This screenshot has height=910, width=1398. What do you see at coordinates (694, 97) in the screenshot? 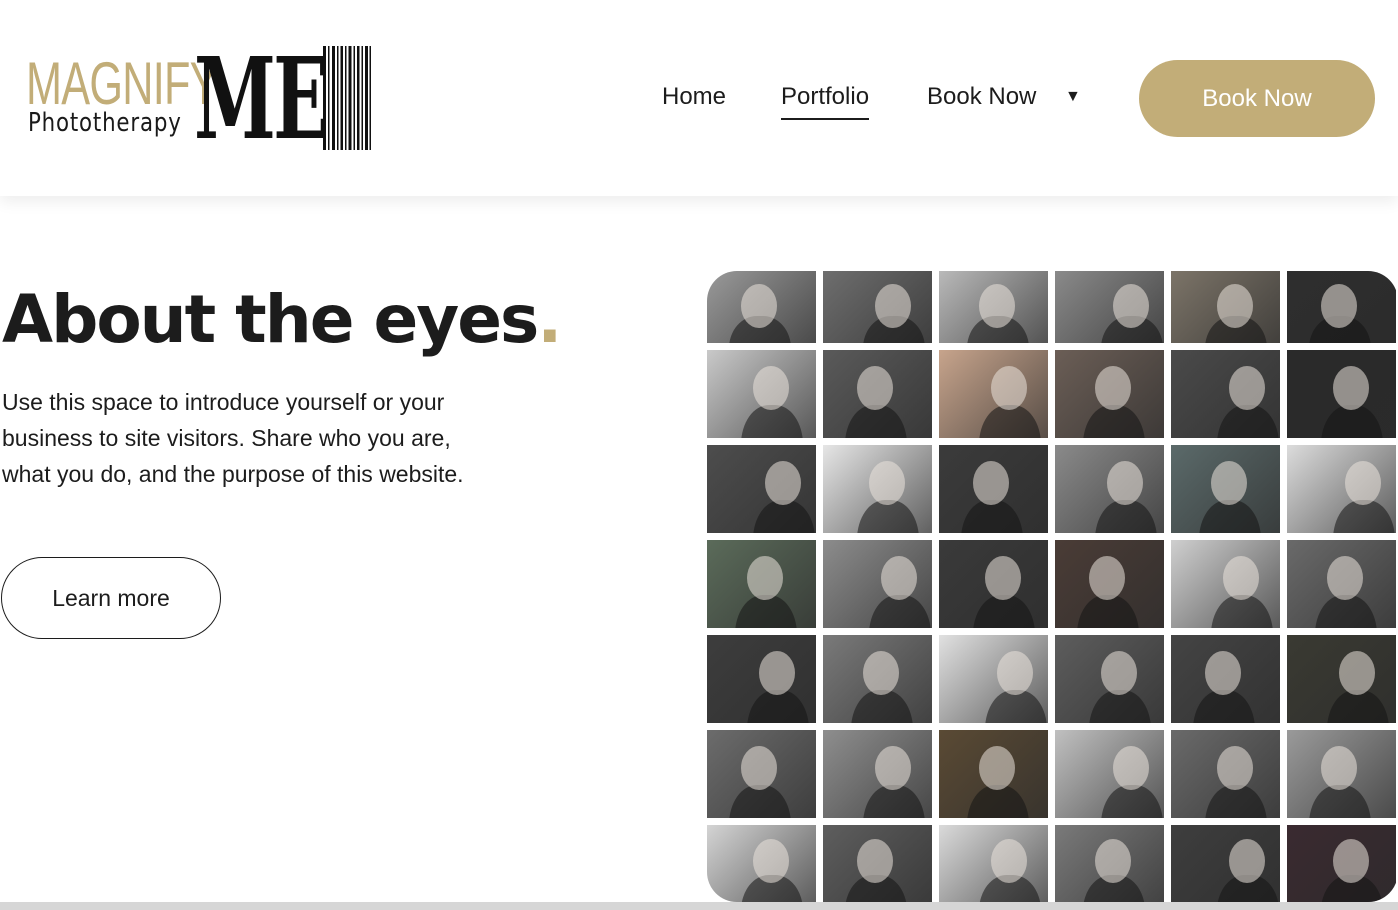
I see `nav-link-home: Home` at bounding box center [694, 97].